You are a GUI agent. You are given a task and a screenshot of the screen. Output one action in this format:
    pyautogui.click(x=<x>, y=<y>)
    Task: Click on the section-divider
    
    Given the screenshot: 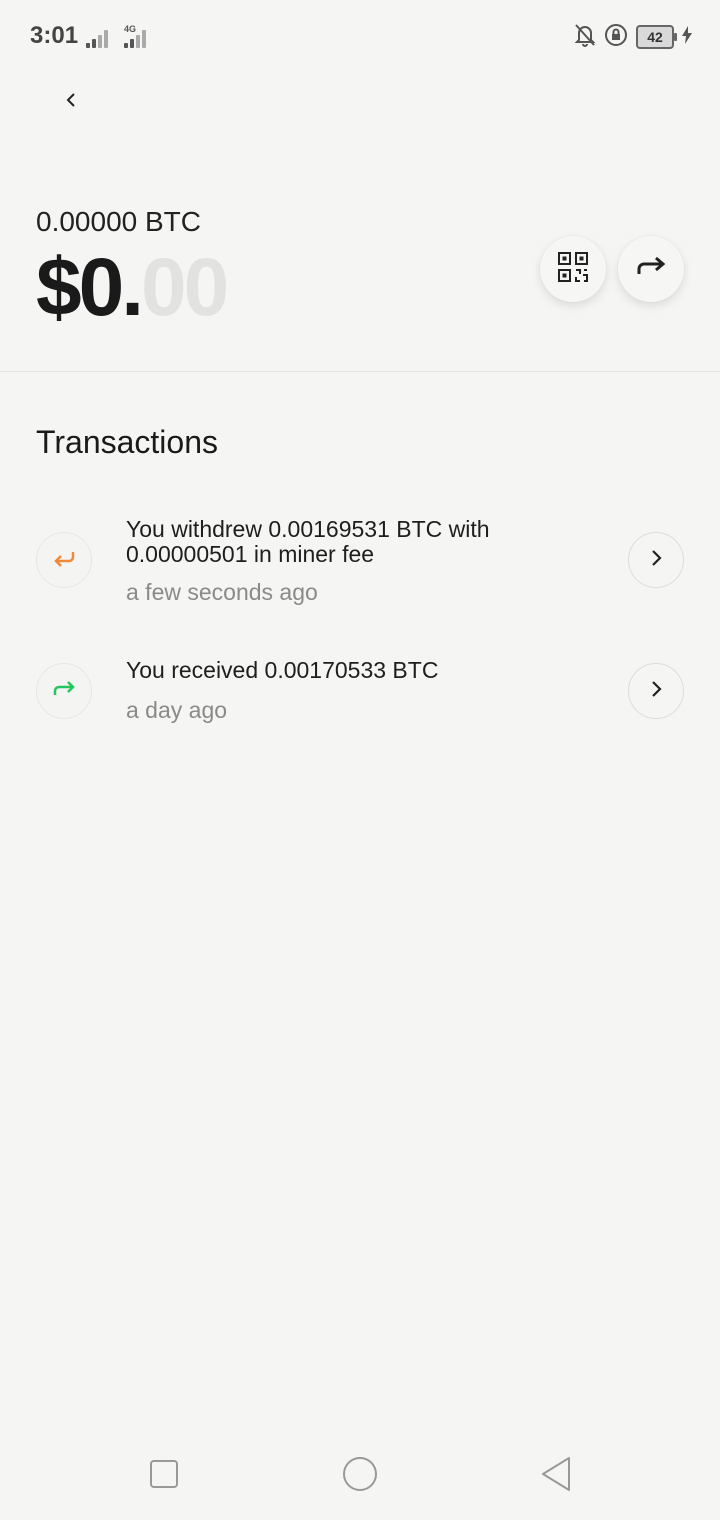 What is the action you would take?
    pyautogui.click(x=360, y=371)
    